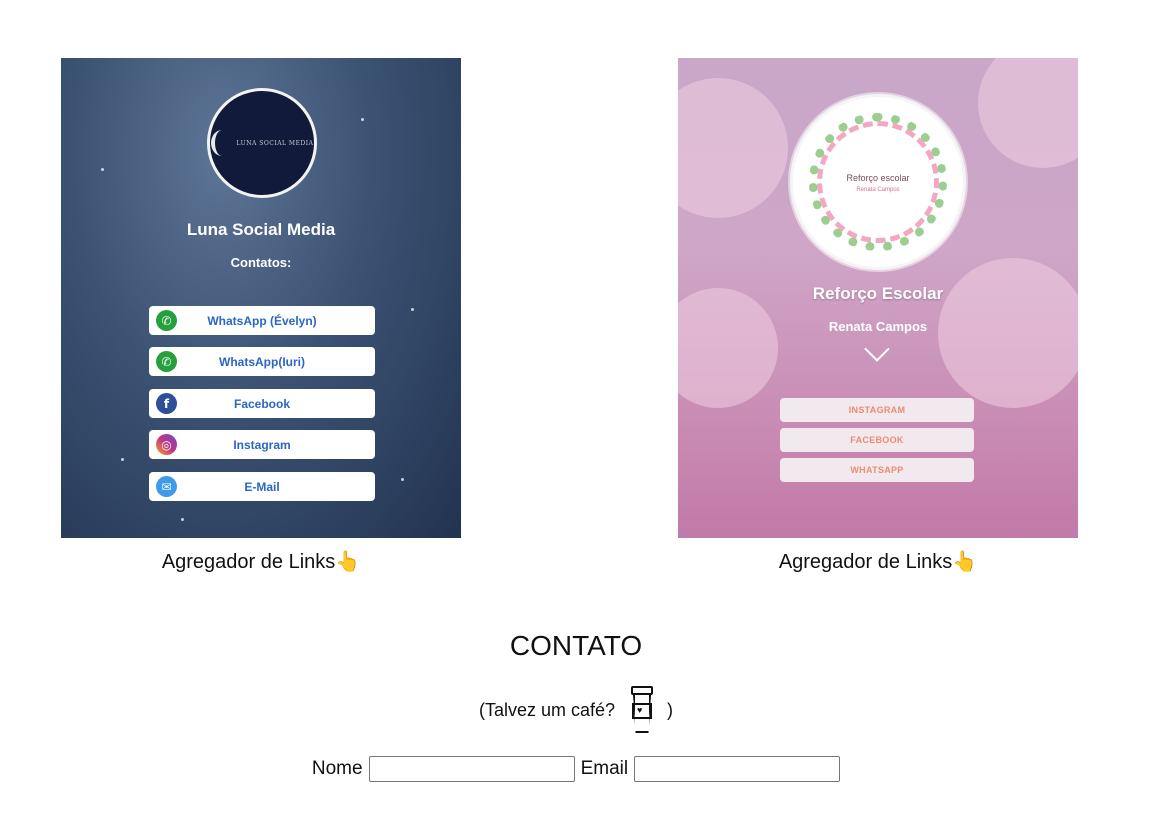 This screenshot has height=813, width=1152. I want to click on caption-agregador-reforco: Agregador de Links👆, so click(878, 561).